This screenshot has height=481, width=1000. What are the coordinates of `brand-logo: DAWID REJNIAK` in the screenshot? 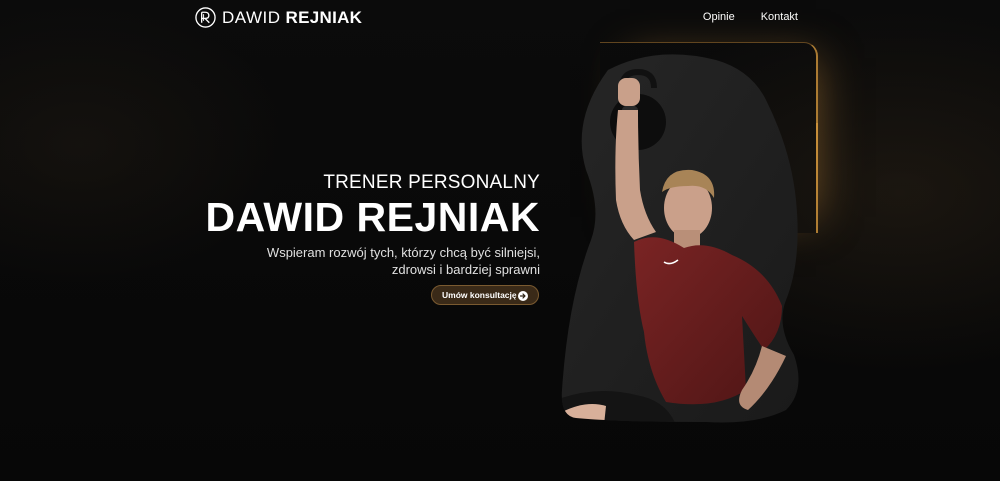 It's located at (278, 17).